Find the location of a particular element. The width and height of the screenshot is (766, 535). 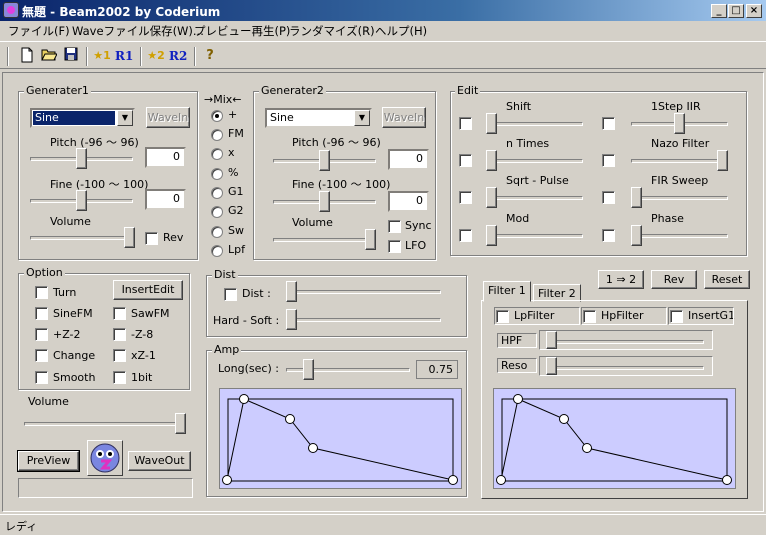

xz1-checkbox is located at coordinates (119, 355).